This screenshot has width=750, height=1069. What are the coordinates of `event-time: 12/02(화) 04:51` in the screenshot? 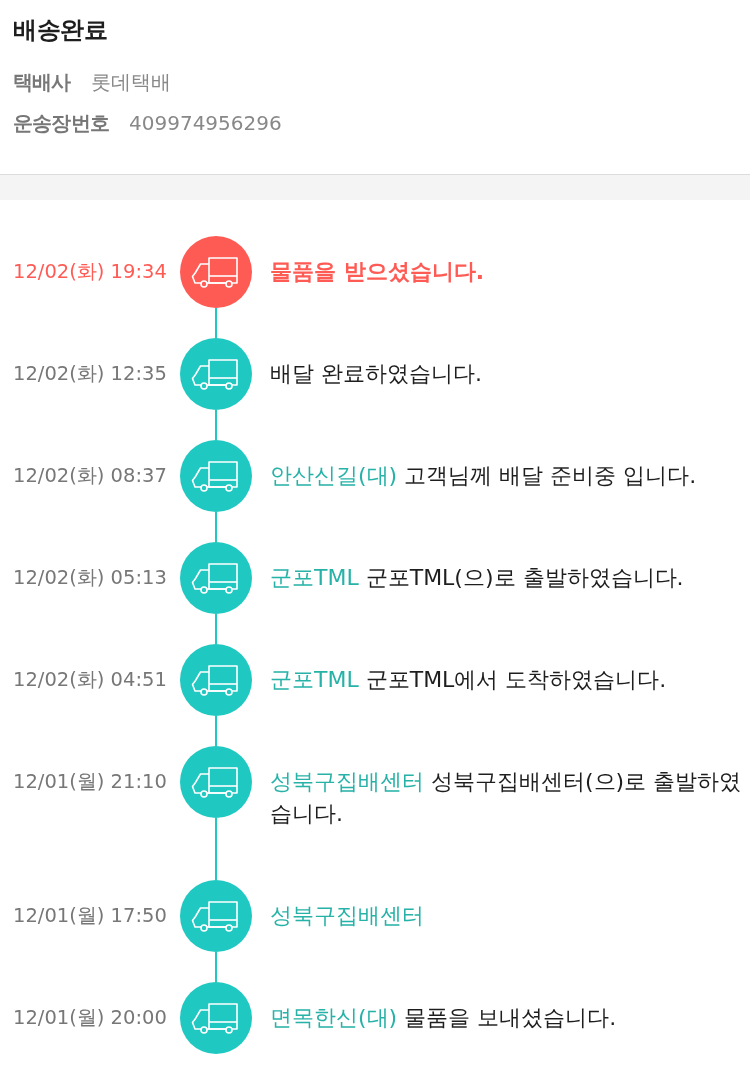 It's located at (90, 680).